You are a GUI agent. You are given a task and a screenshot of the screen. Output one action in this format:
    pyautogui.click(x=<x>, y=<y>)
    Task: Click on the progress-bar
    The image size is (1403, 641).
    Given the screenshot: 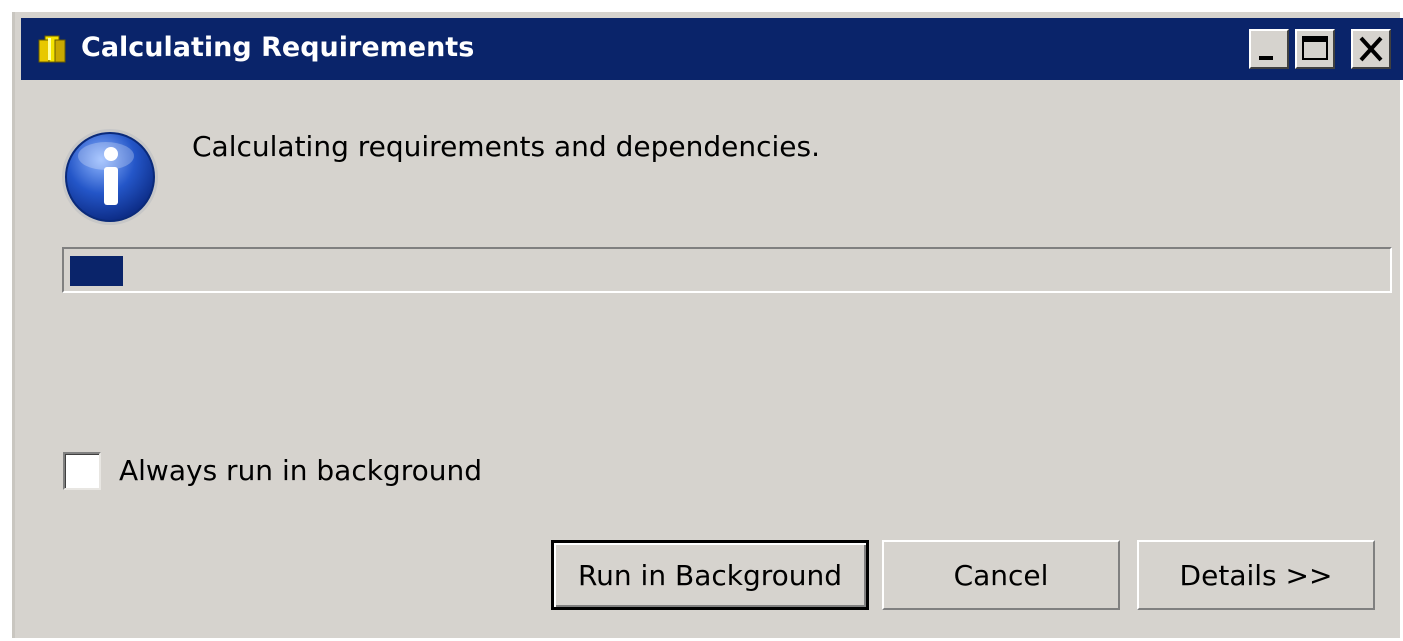 What is the action you would take?
    pyautogui.click(x=727, y=270)
    